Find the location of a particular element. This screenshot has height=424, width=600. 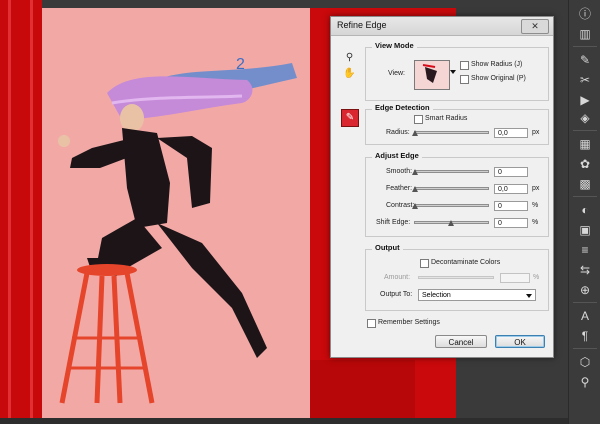

status-strip is located at coordinates (284, 421).